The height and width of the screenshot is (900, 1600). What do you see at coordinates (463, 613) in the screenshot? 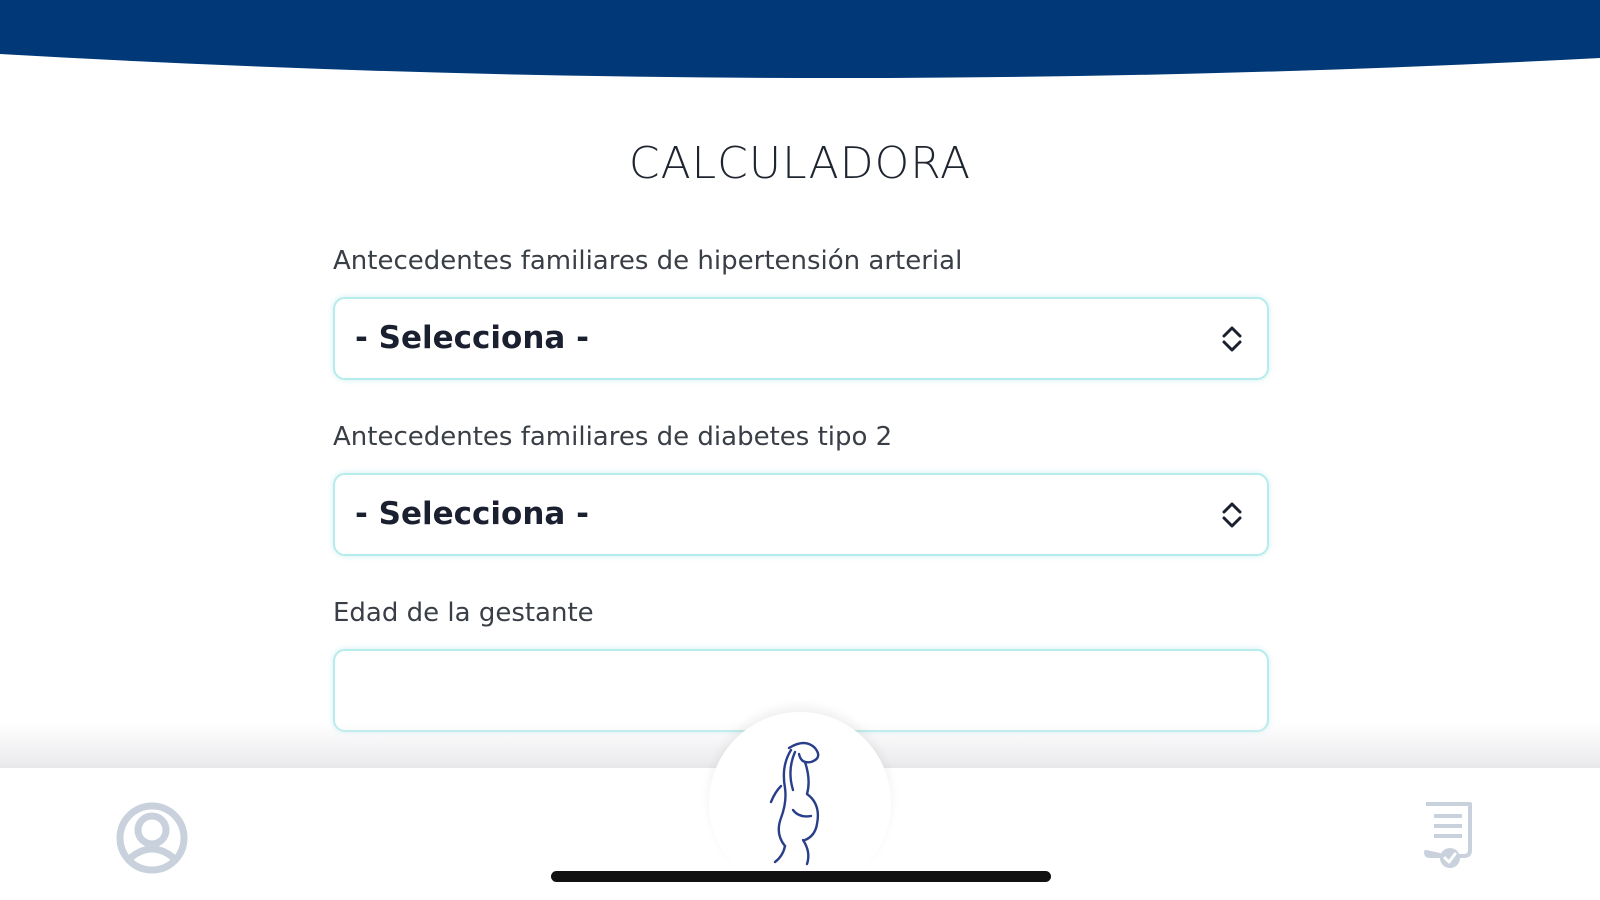
I see `mother-age-label: Edad de la gestante` at bounding box center [463, 613].